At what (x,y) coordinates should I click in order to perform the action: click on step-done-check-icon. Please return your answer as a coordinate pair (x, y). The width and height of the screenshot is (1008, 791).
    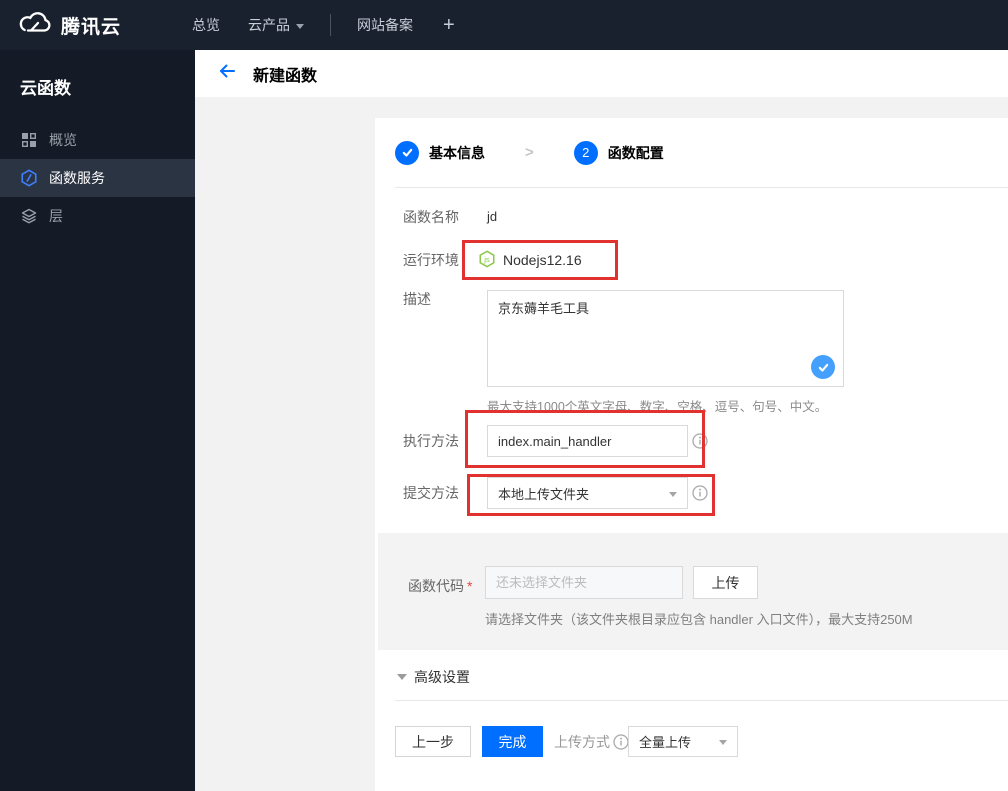
    Looking at the image, I should click on (407, 152).